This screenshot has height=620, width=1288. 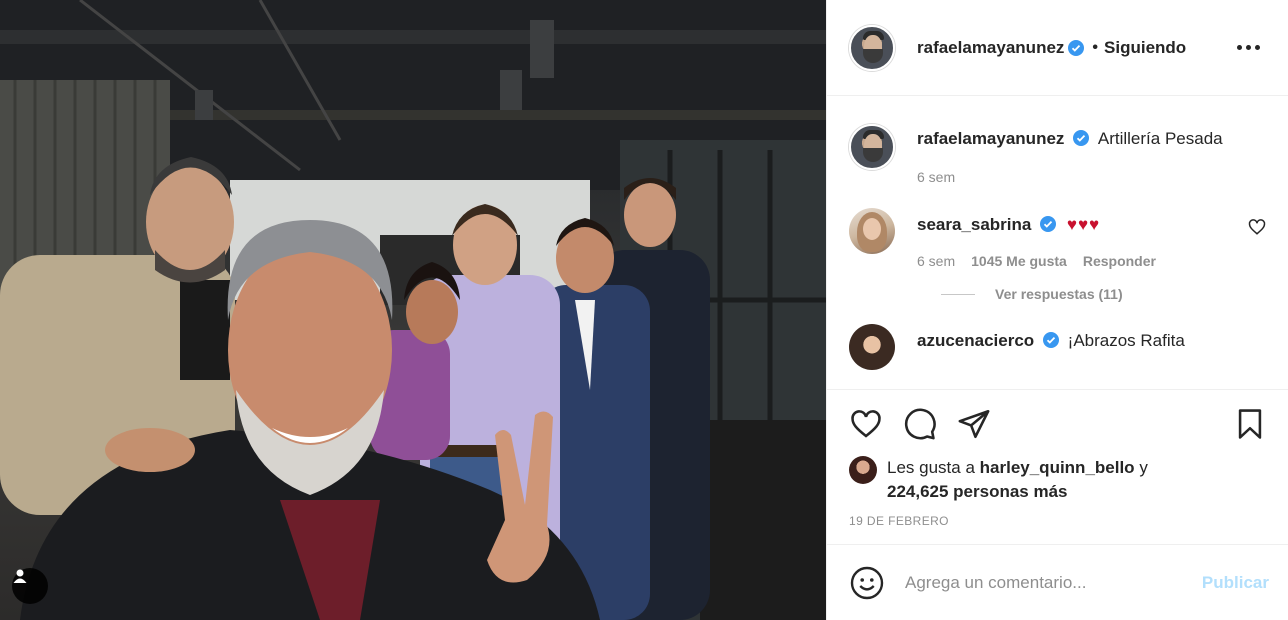 I want to click on comment-bubble-icon, so click(x=920, y=424).